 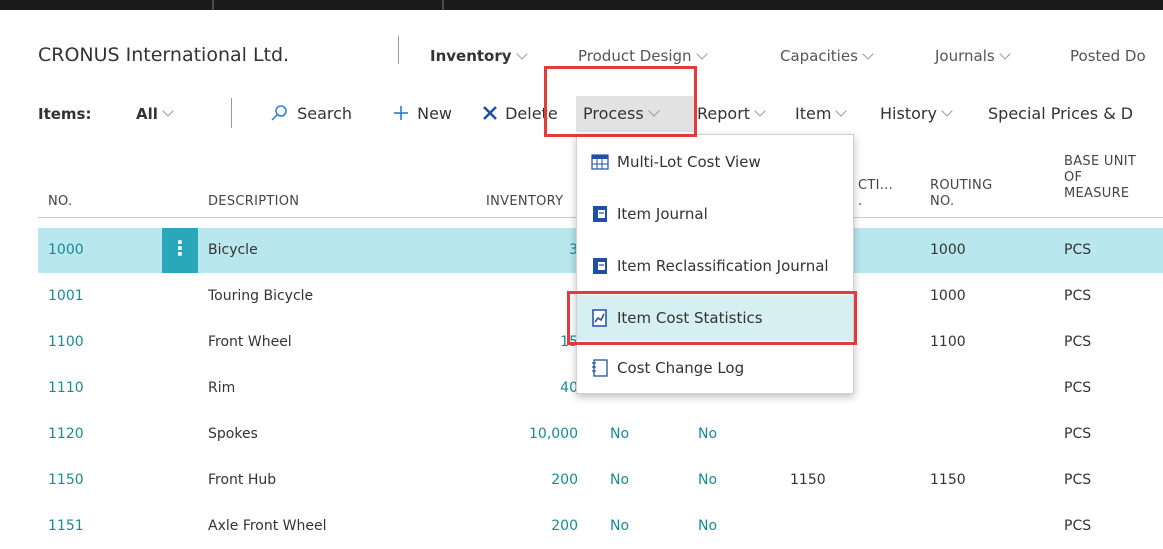 What do you see at coordinates (66, 434) in the screenshot?
I see `item-no-link: 1120` at bounding box center [66, 434].